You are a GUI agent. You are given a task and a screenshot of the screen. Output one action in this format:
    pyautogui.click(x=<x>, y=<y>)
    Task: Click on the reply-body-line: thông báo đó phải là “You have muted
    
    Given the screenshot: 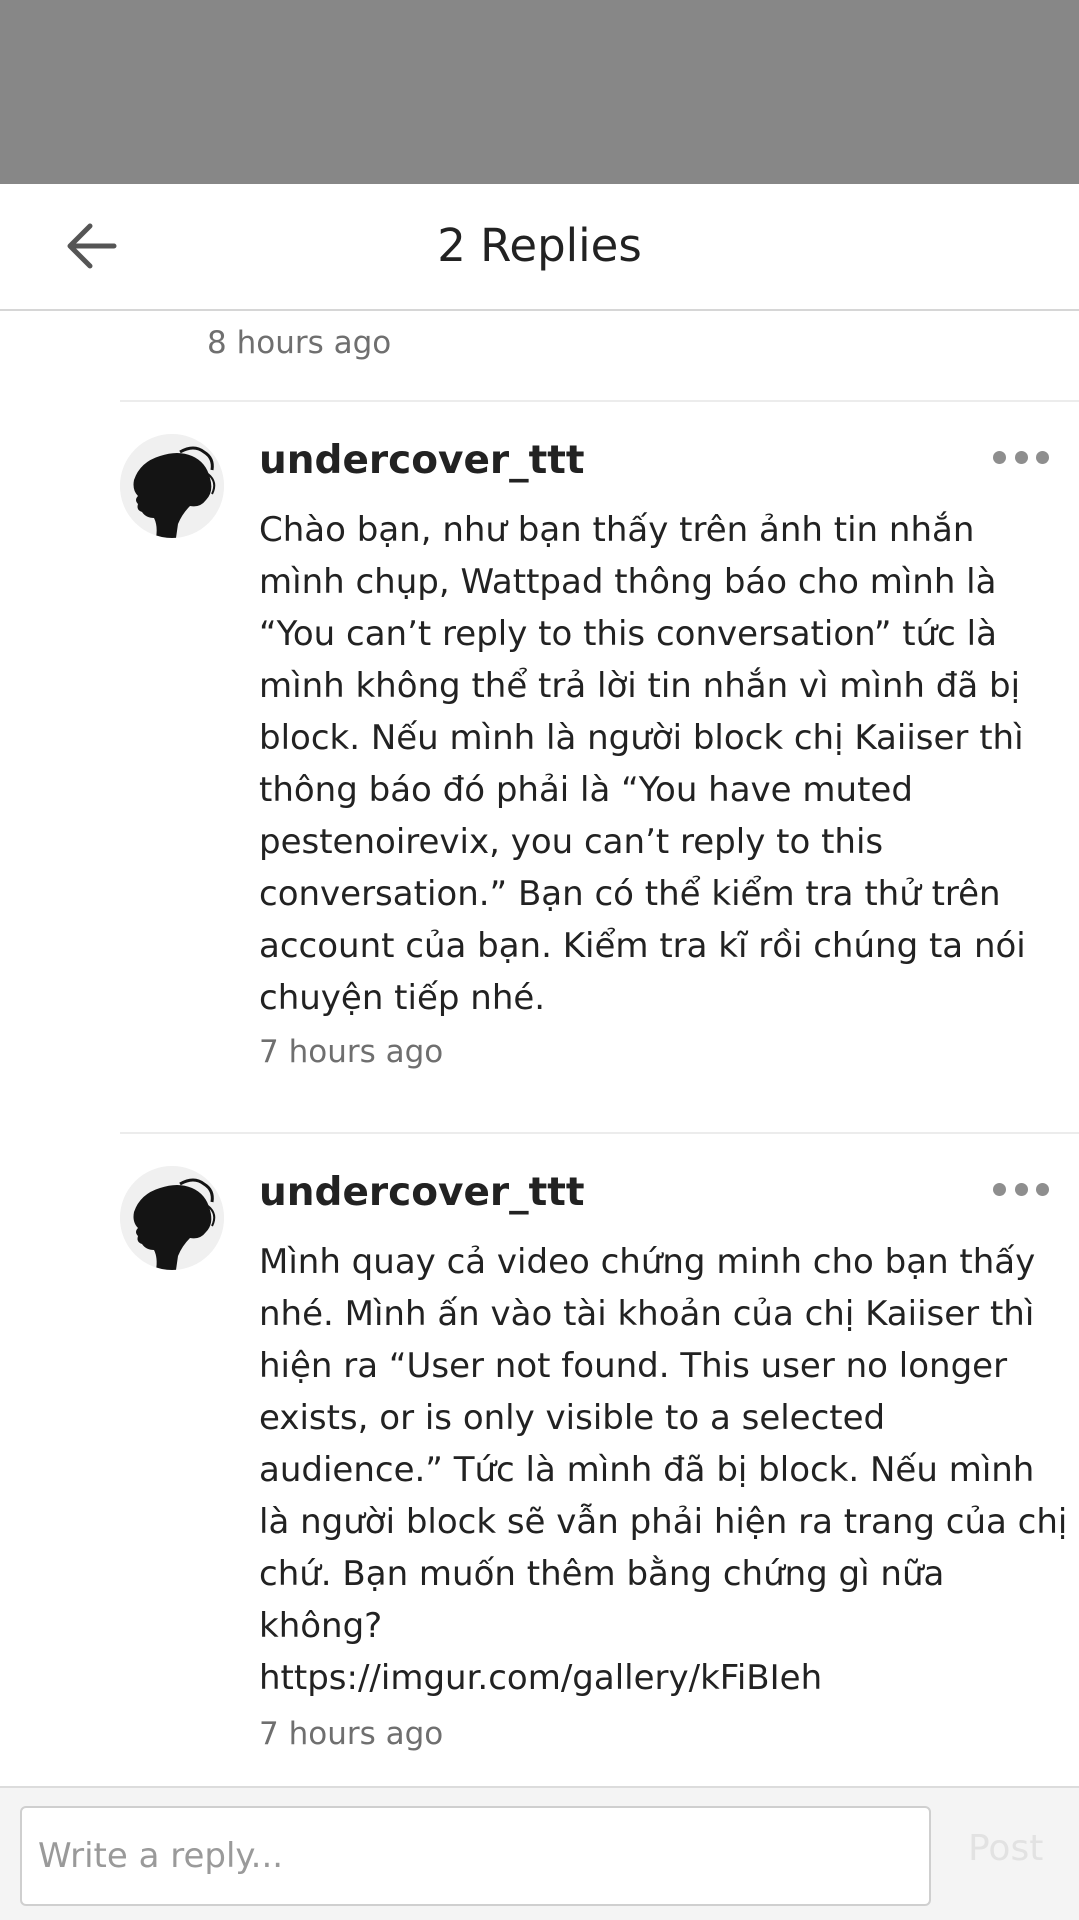 What is the action you would take?
    pyautogui.click(x=586, y=790)
    